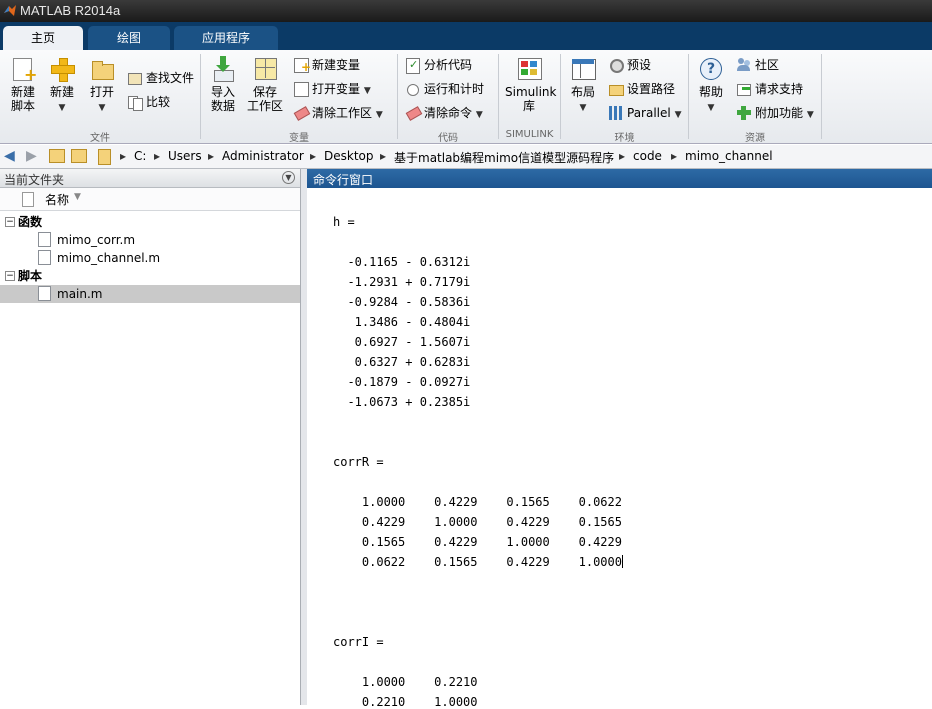  I want to click on up-folder-icon, so click(57, 156).